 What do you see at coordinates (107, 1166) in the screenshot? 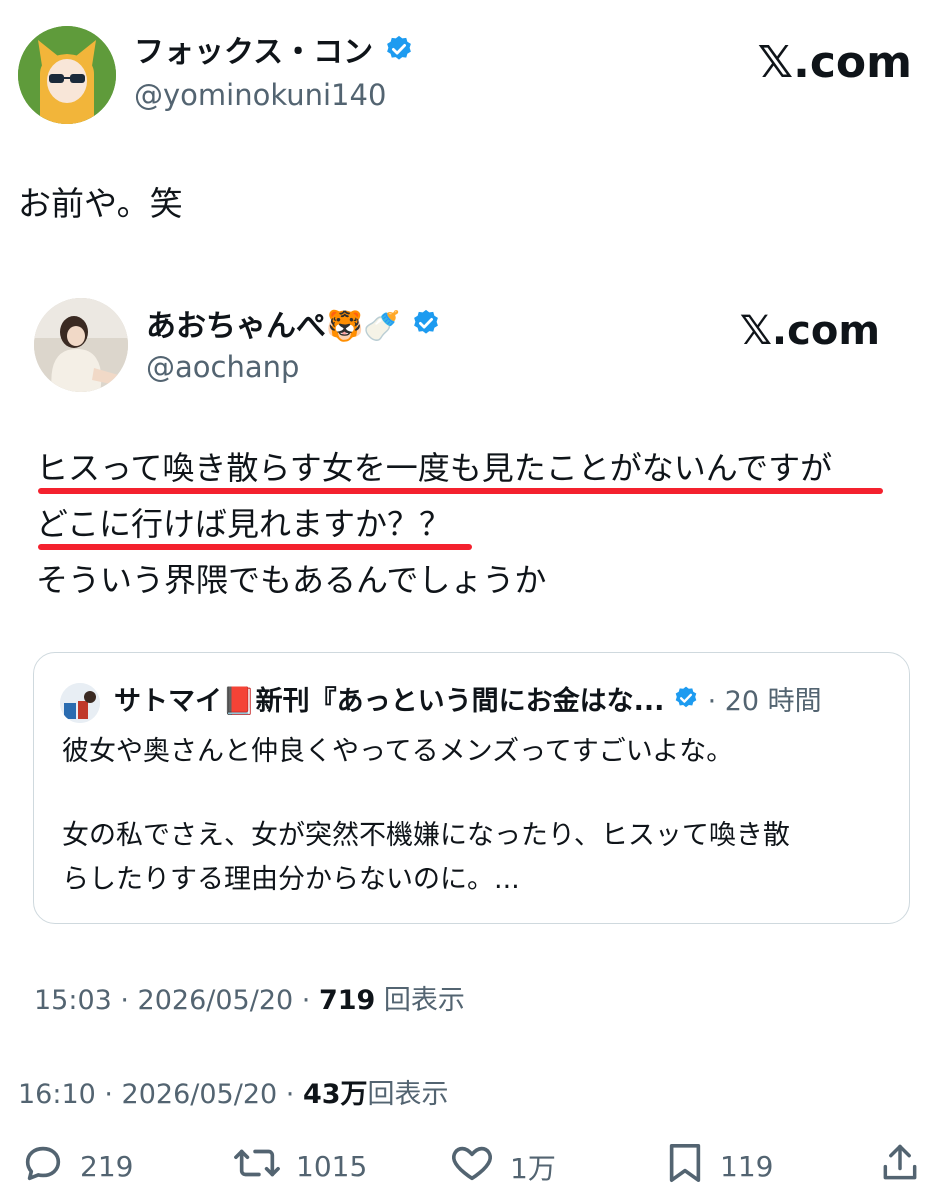
I see `reply-count: 219` at bounding box center [107, 1166].